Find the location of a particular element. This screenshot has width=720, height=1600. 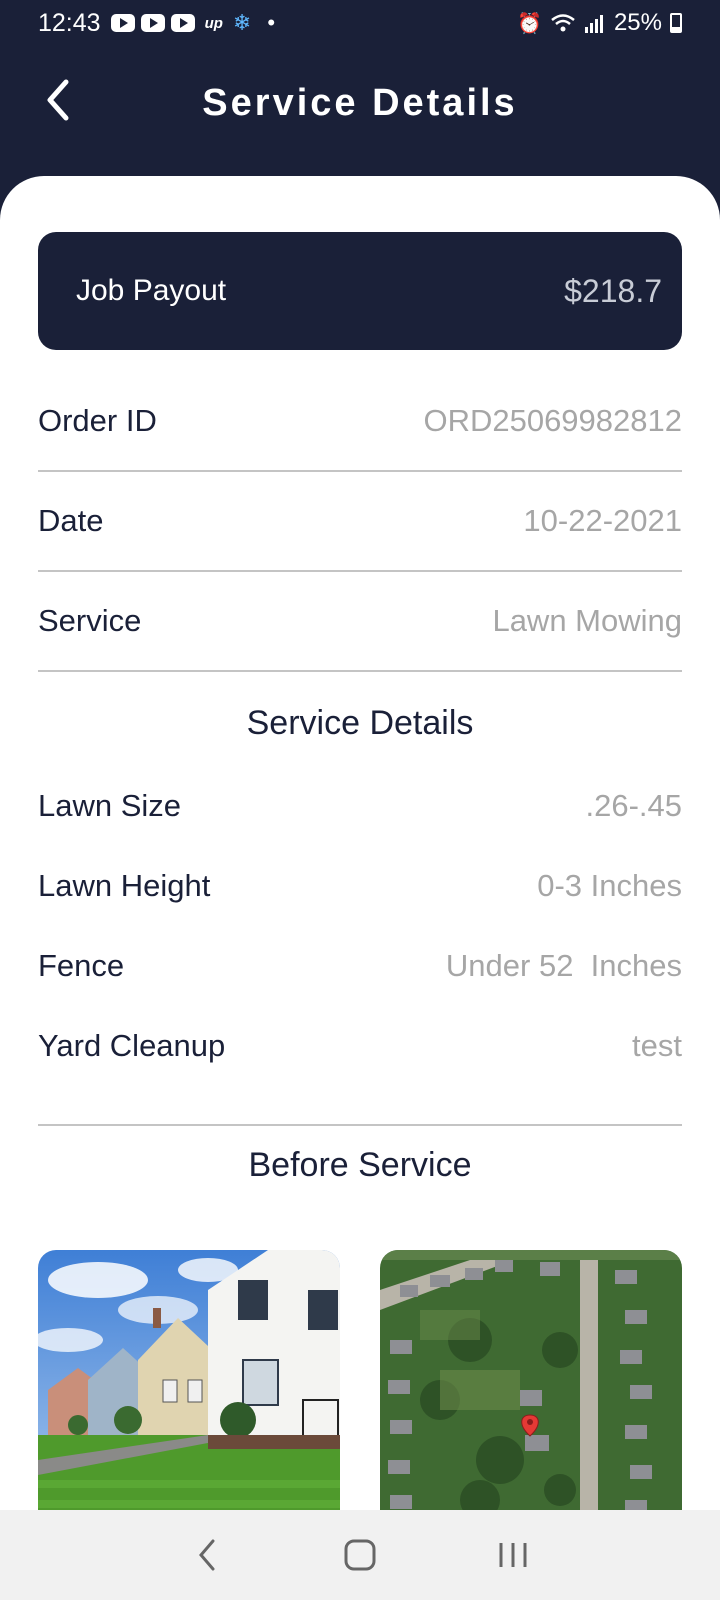

yard-cleanup-row: Yard Cleanup test is located at coordinates (360, 1046).